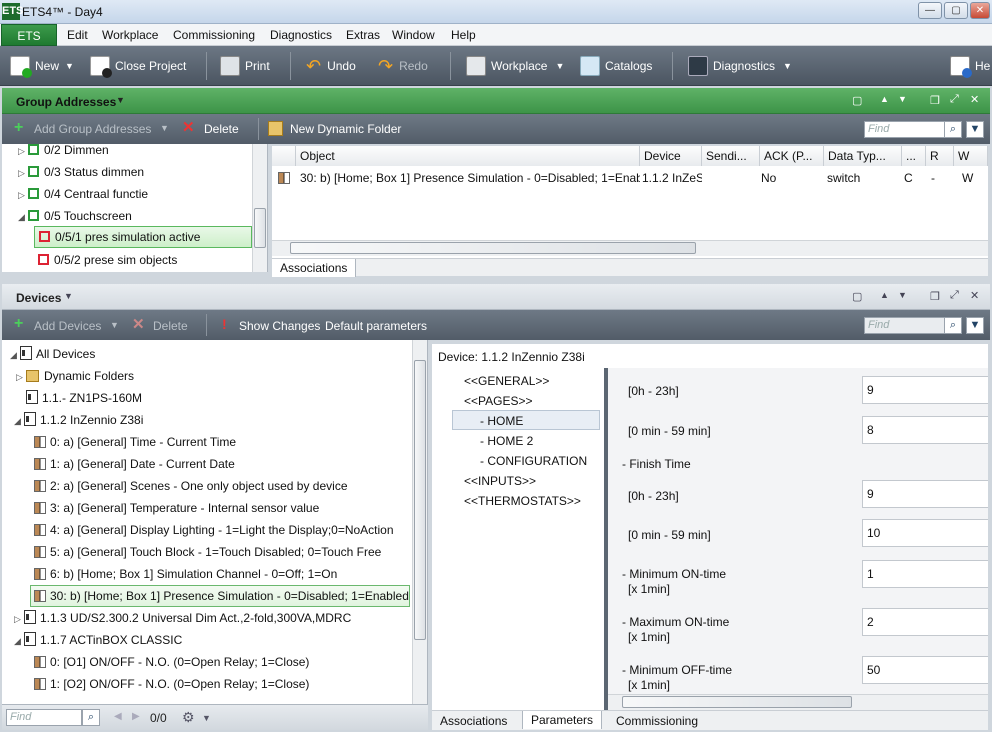  I want to click on undo-button: ↶ Undo, so click(331, 66).